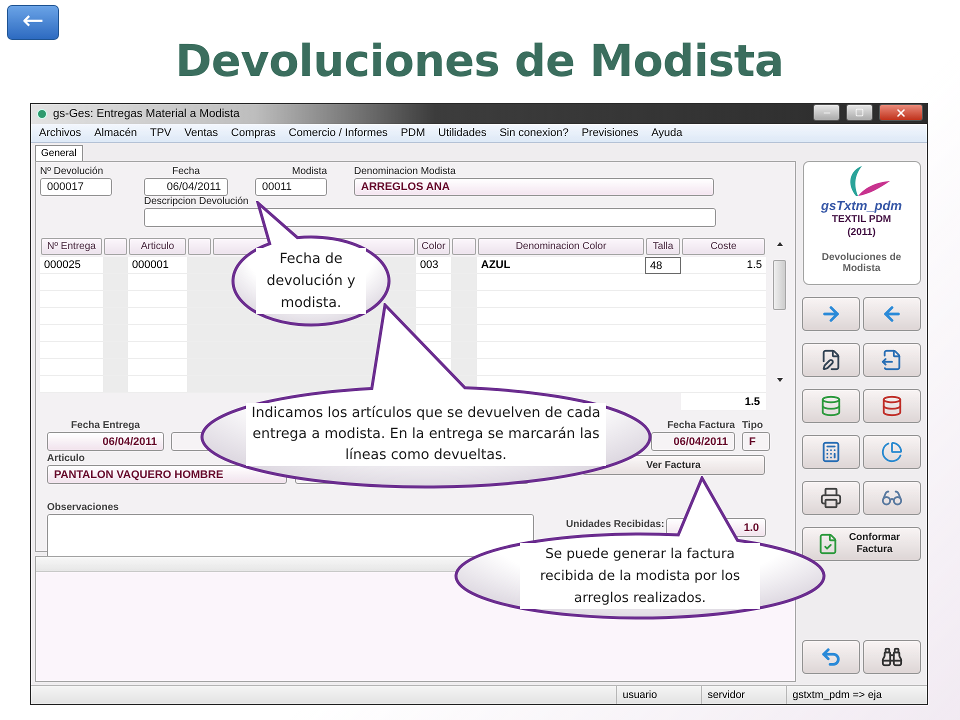 Image resolution: width=960 pixels, height=720 pixels. I want to click on callout-text: Indicamos los artículos que se devuelven de cada entrega a modista. En la entrega se marcarán las líneas como devueltas., so click(426, 434).